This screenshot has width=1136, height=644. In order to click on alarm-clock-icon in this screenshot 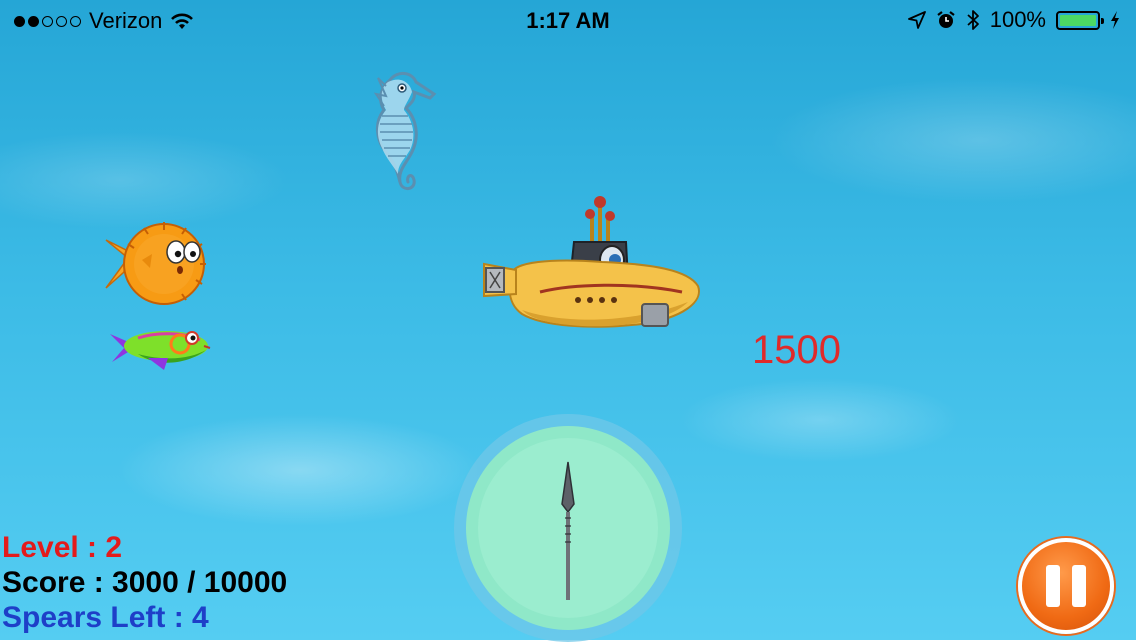, I will do `click(946, 19)`.